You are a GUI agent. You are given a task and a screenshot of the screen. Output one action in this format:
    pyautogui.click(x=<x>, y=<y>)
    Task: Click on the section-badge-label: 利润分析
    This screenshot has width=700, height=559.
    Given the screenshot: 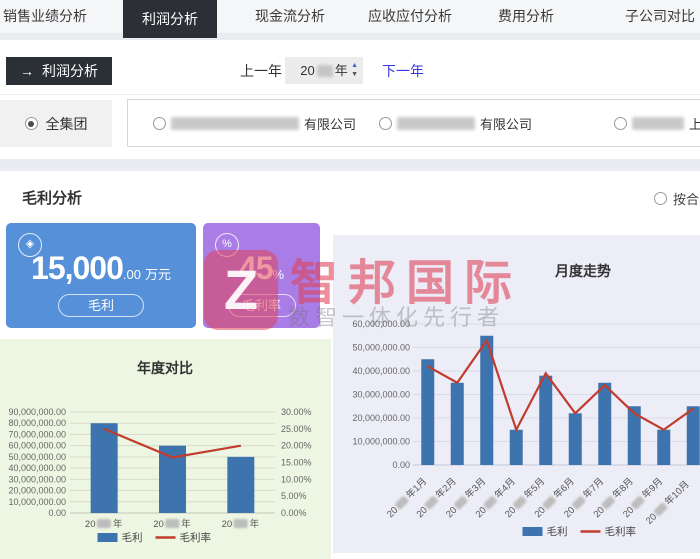 What is the action you would take?
    pyautogui.click(x=70, y=71)
    